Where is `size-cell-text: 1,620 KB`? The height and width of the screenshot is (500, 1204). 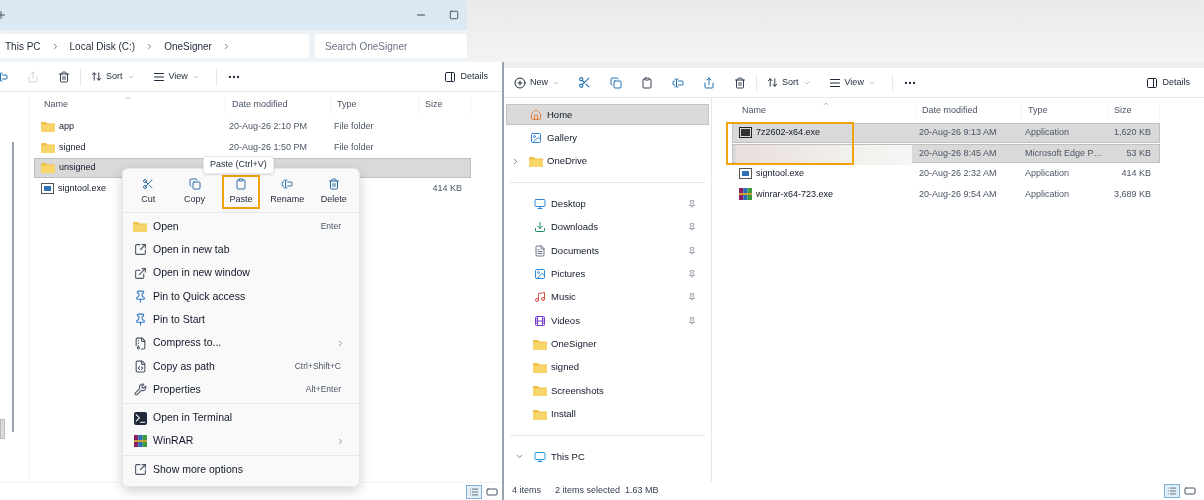
size-cell-text: 1,620 KB is located at coordinates (1132, 132).